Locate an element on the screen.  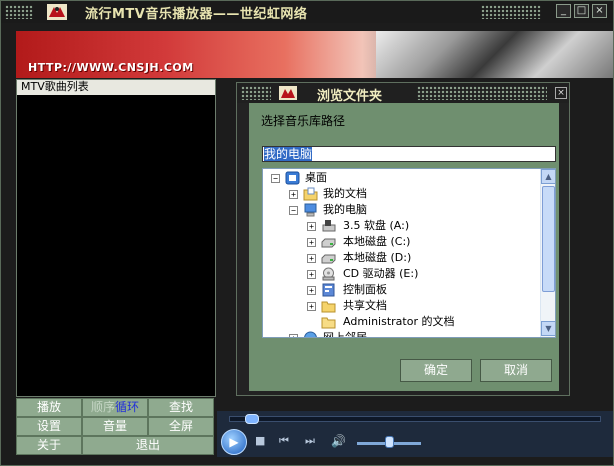
dialog-logo-icon is located at coordinates (288, 93).